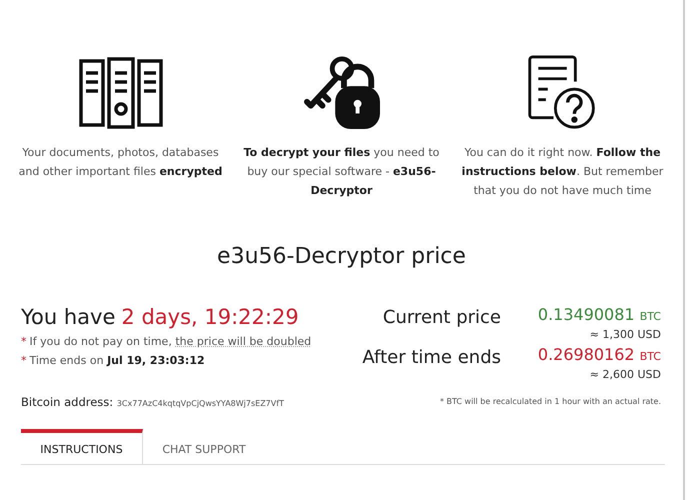 Image resolution: width=690 pixels, height=500 pixels. What do you see at coordinates (625, 374) in the screenshot?
I see `usd-amount: ≈ 2,600 USD` at bounding box center [625, 374].